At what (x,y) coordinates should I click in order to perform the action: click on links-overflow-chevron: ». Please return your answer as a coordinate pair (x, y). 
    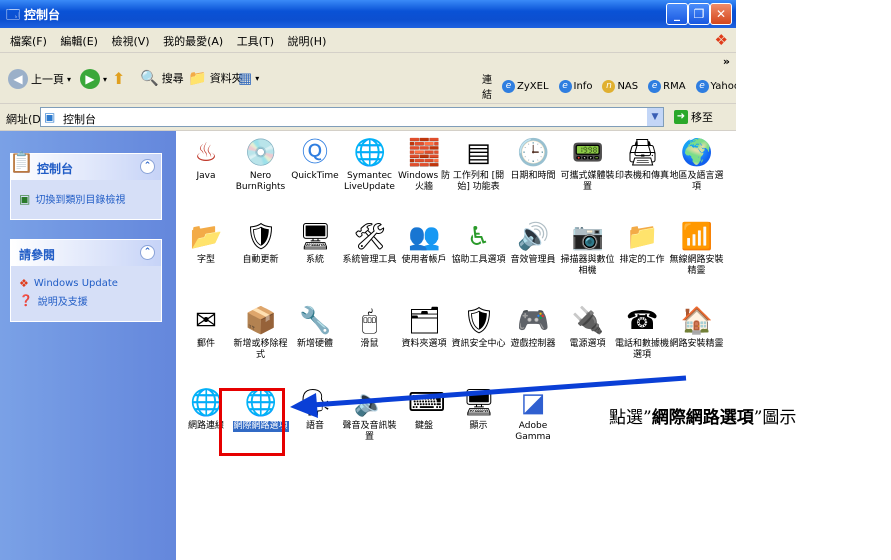
    Looking at the image, I should click on (726, 61).